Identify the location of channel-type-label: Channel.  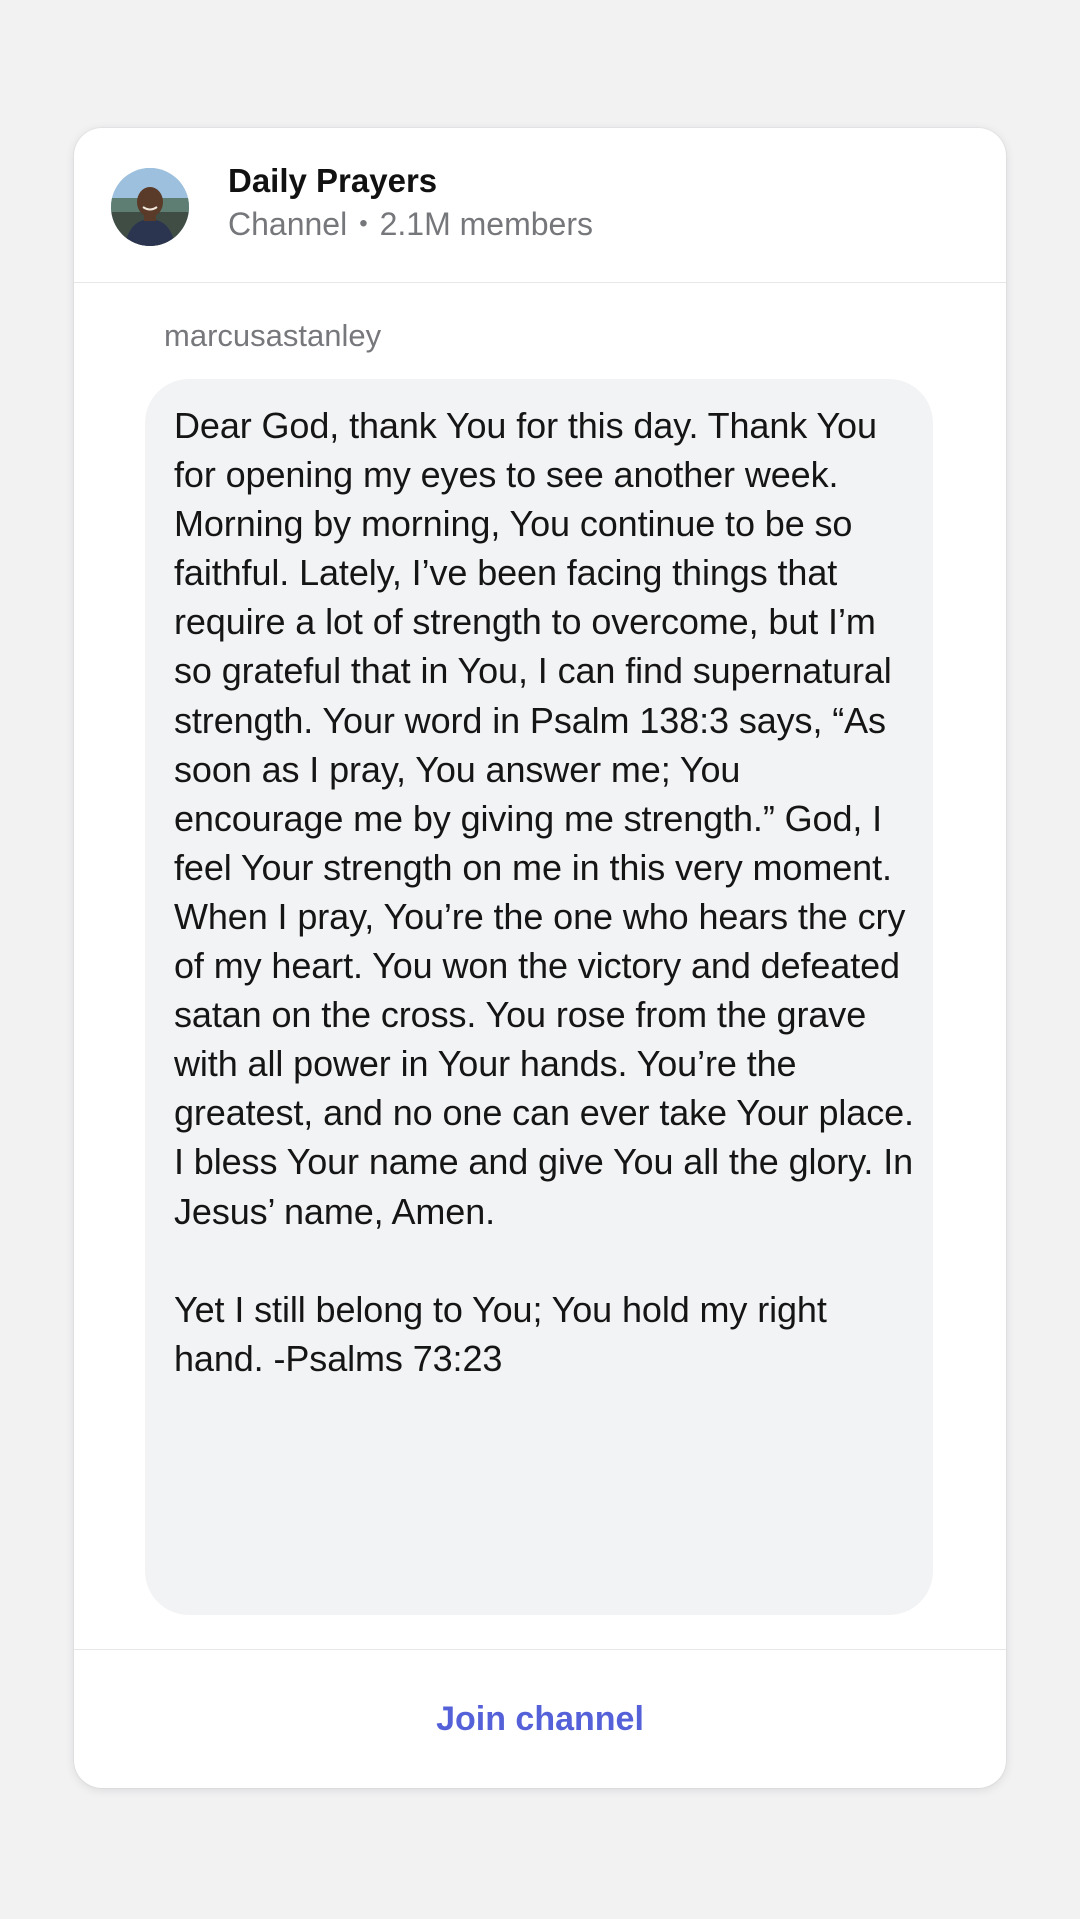
(288, 224).